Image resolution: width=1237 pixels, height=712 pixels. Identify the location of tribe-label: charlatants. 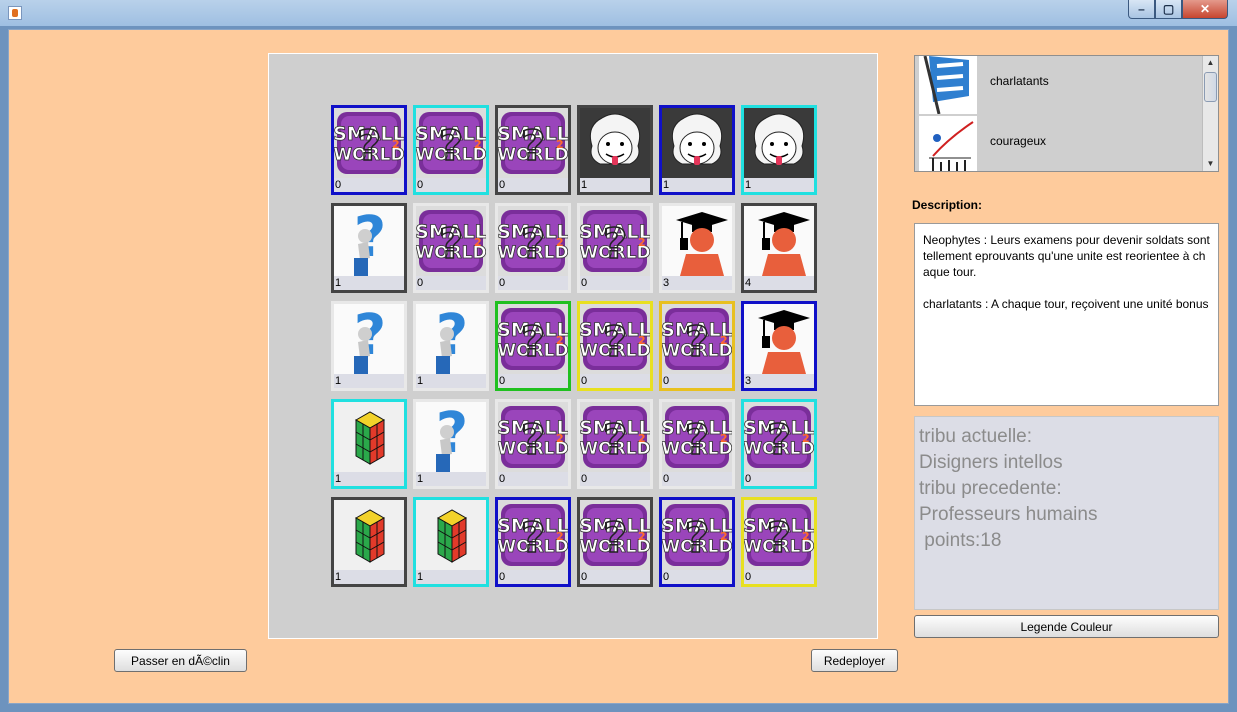
(1019, 81).